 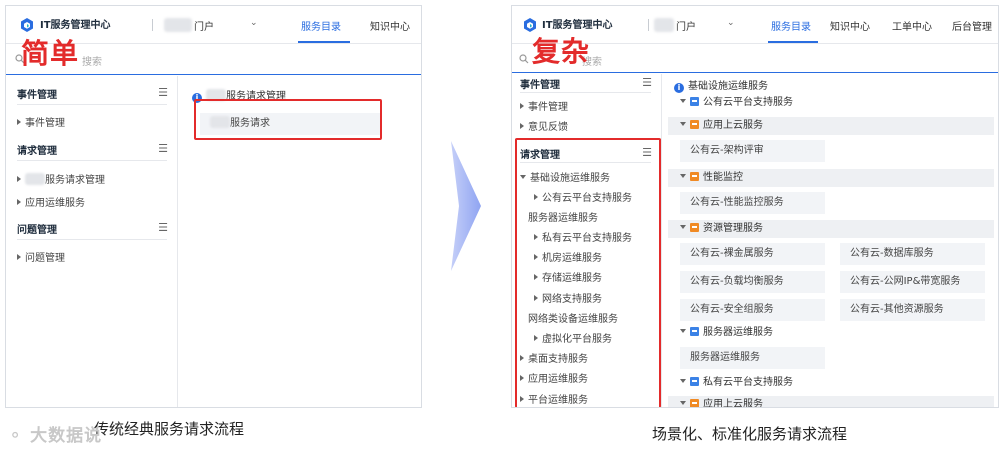 What do you see at coordinates (544, 125) in the screenshot?
I see `sidebar-item-feedback: 意见反馈` at bounding box center [544, 125].